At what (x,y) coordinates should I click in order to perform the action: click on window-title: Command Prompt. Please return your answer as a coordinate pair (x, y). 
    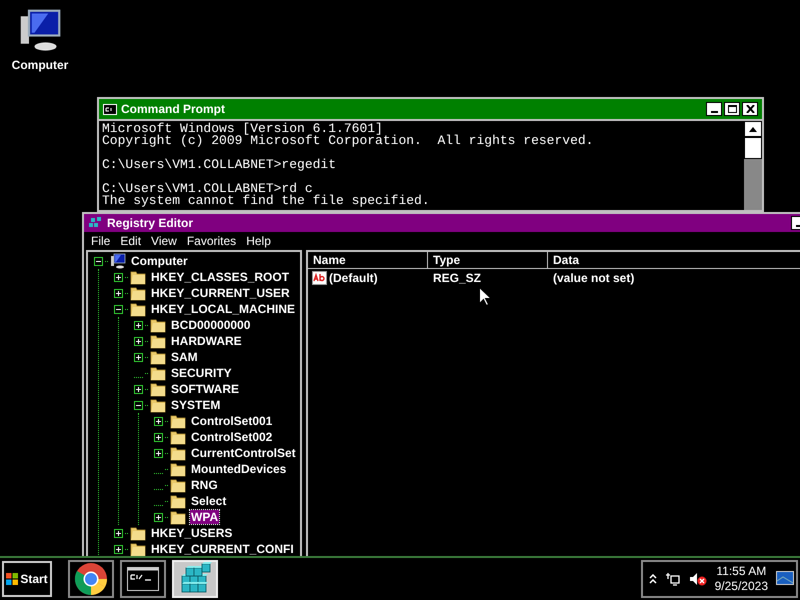
    Looking at the image, I should click on (173, 109).